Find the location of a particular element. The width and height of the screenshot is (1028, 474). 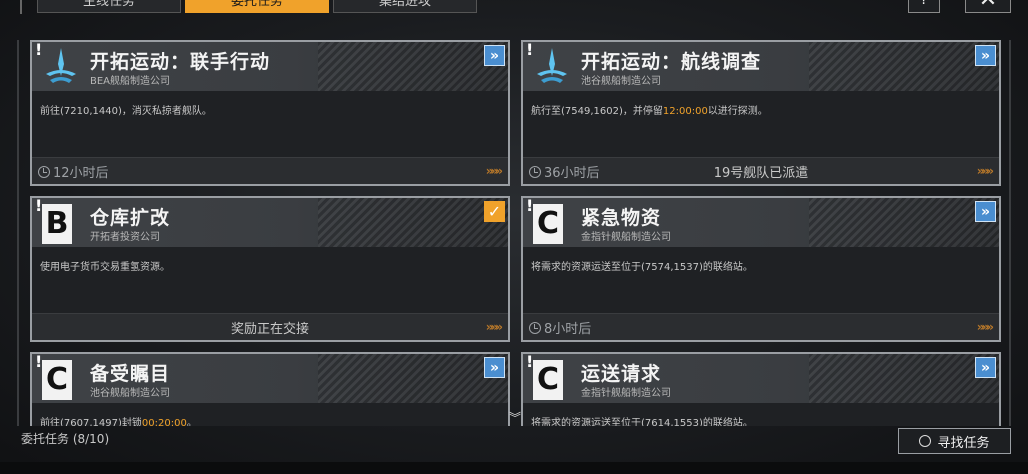

mission-count: 委托任务 (8/10) is located at coordinates (65, 439).